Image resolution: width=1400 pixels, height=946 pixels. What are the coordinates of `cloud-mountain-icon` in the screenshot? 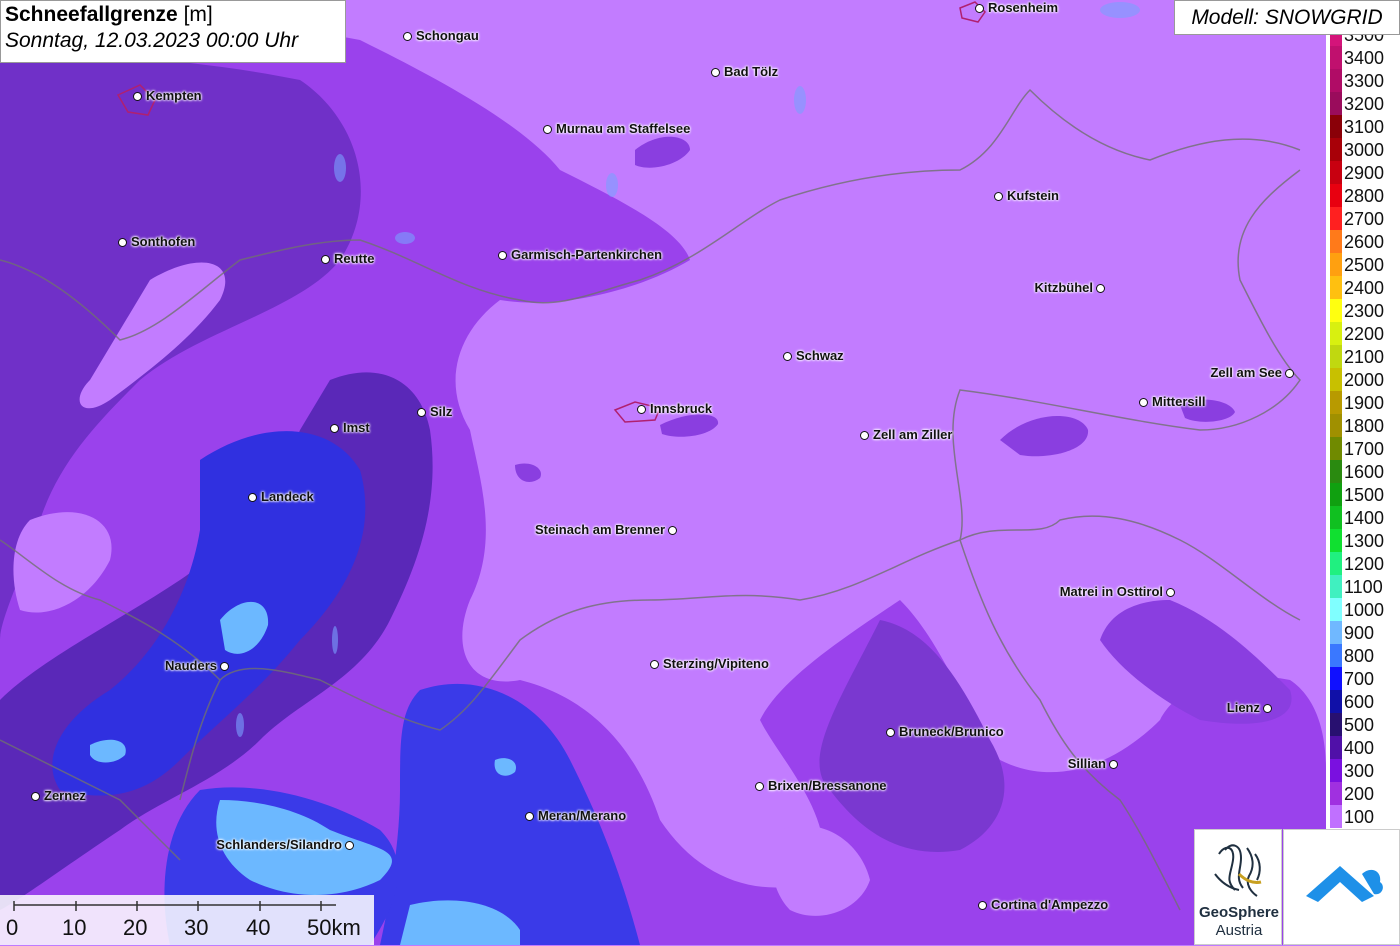 It's located at (1344, 884).